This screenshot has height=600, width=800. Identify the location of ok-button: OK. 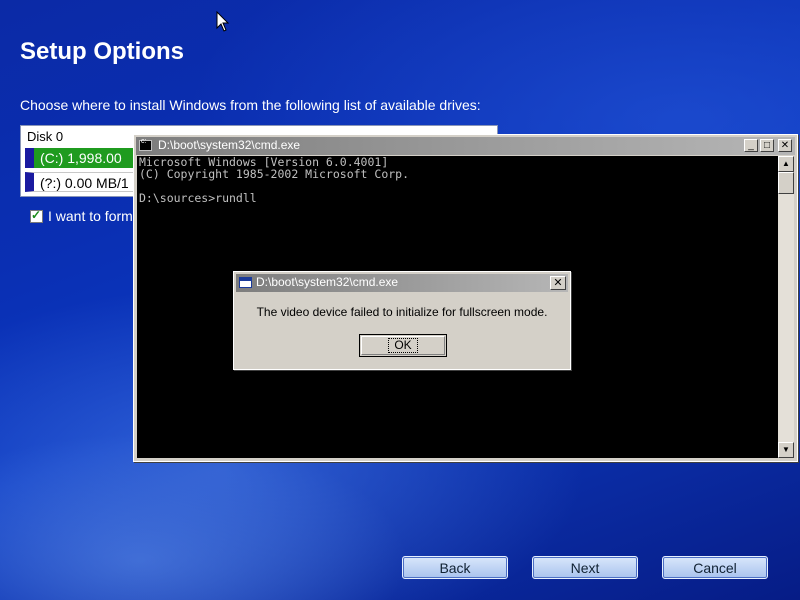
(403, 345).